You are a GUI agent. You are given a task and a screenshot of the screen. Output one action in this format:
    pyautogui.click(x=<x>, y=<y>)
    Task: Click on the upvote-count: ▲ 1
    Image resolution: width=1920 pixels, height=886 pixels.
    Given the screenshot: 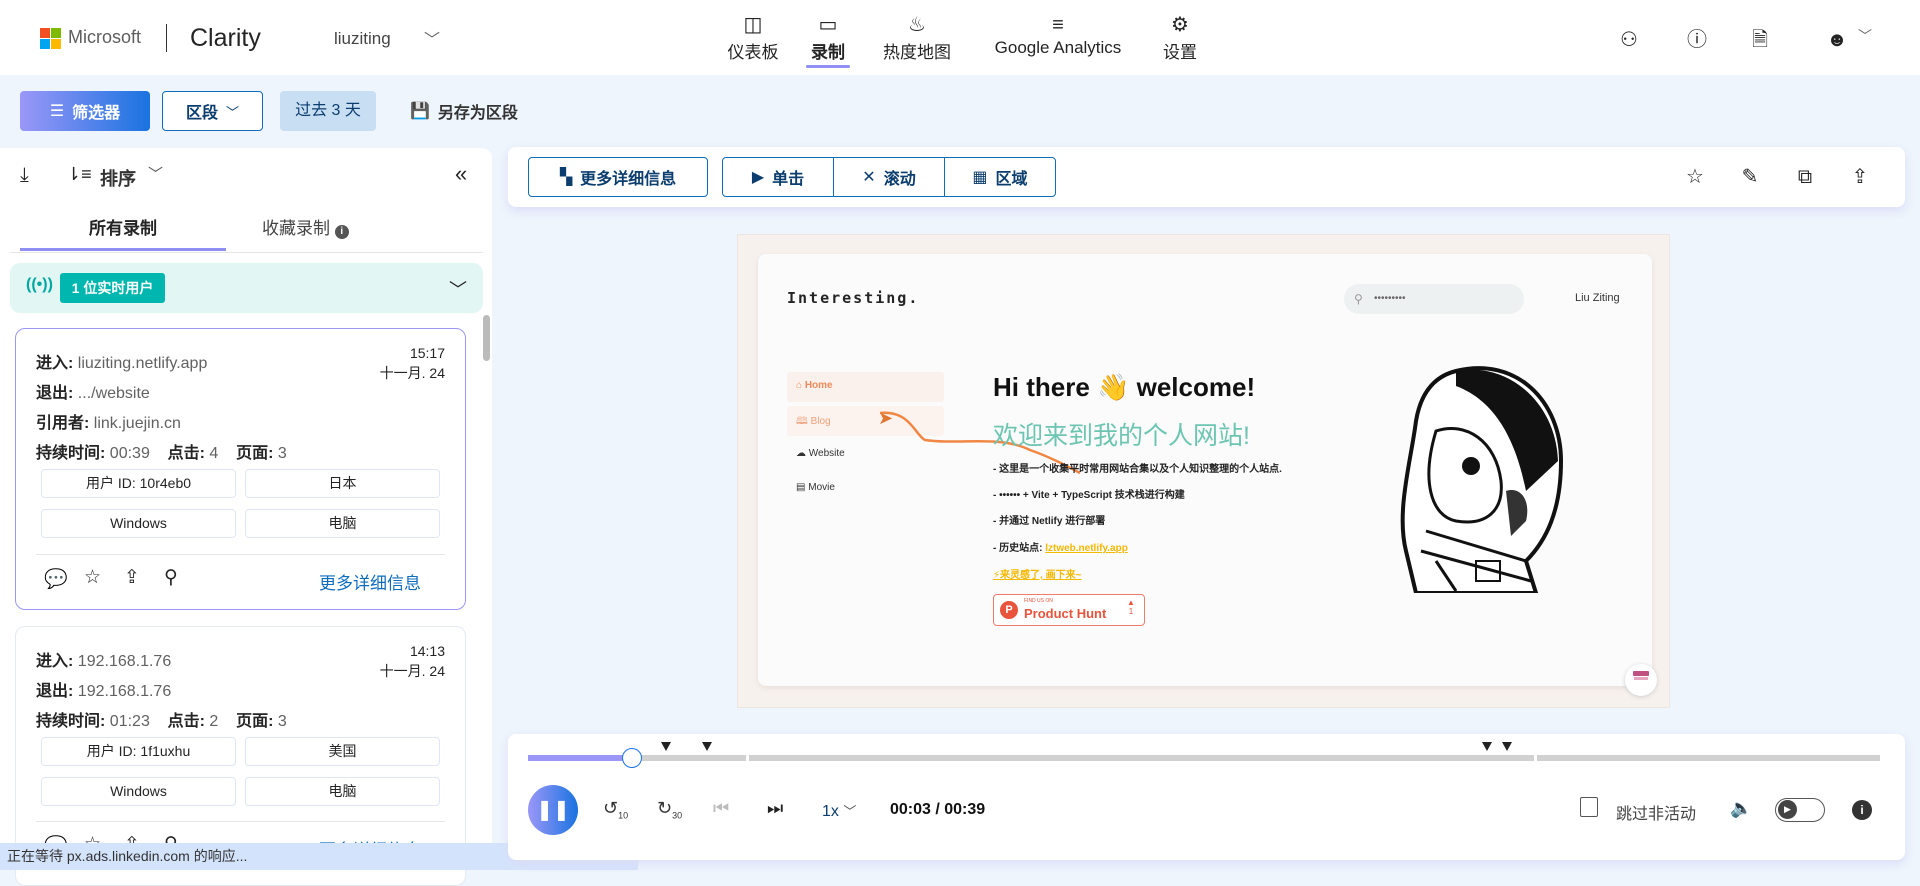 What is the action you would take?
    pyautogui.click(x=1131, y=607)
    